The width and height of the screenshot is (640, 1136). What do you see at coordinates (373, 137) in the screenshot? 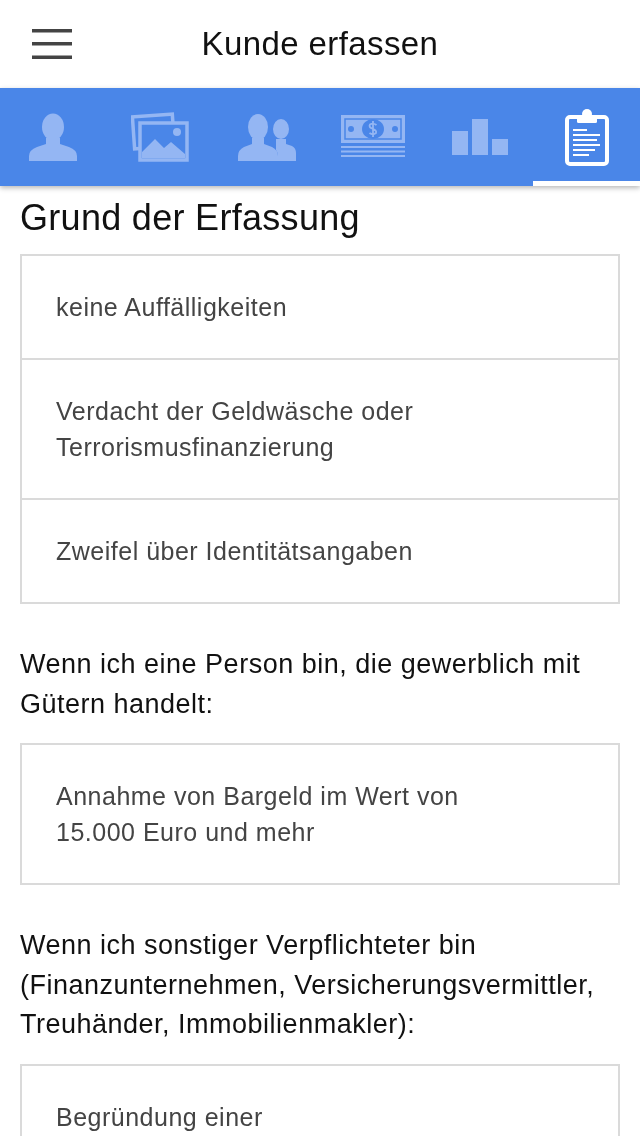
I see `banknote-icon` at bounding box center [373, 137].